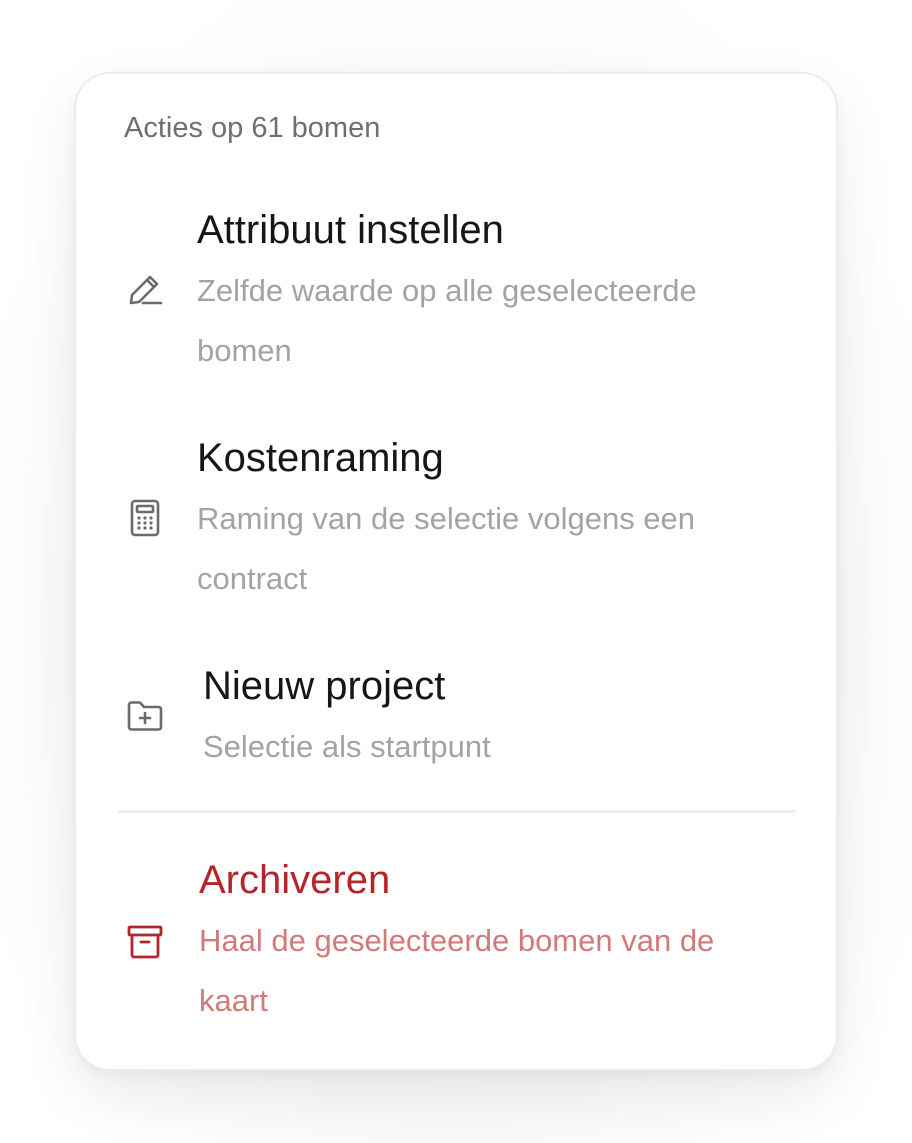 This screenshot has width=912, height=1143. I want to click on menu-item-description: Haal de geselecteerde bomen van de kaart, so click(457, 970).